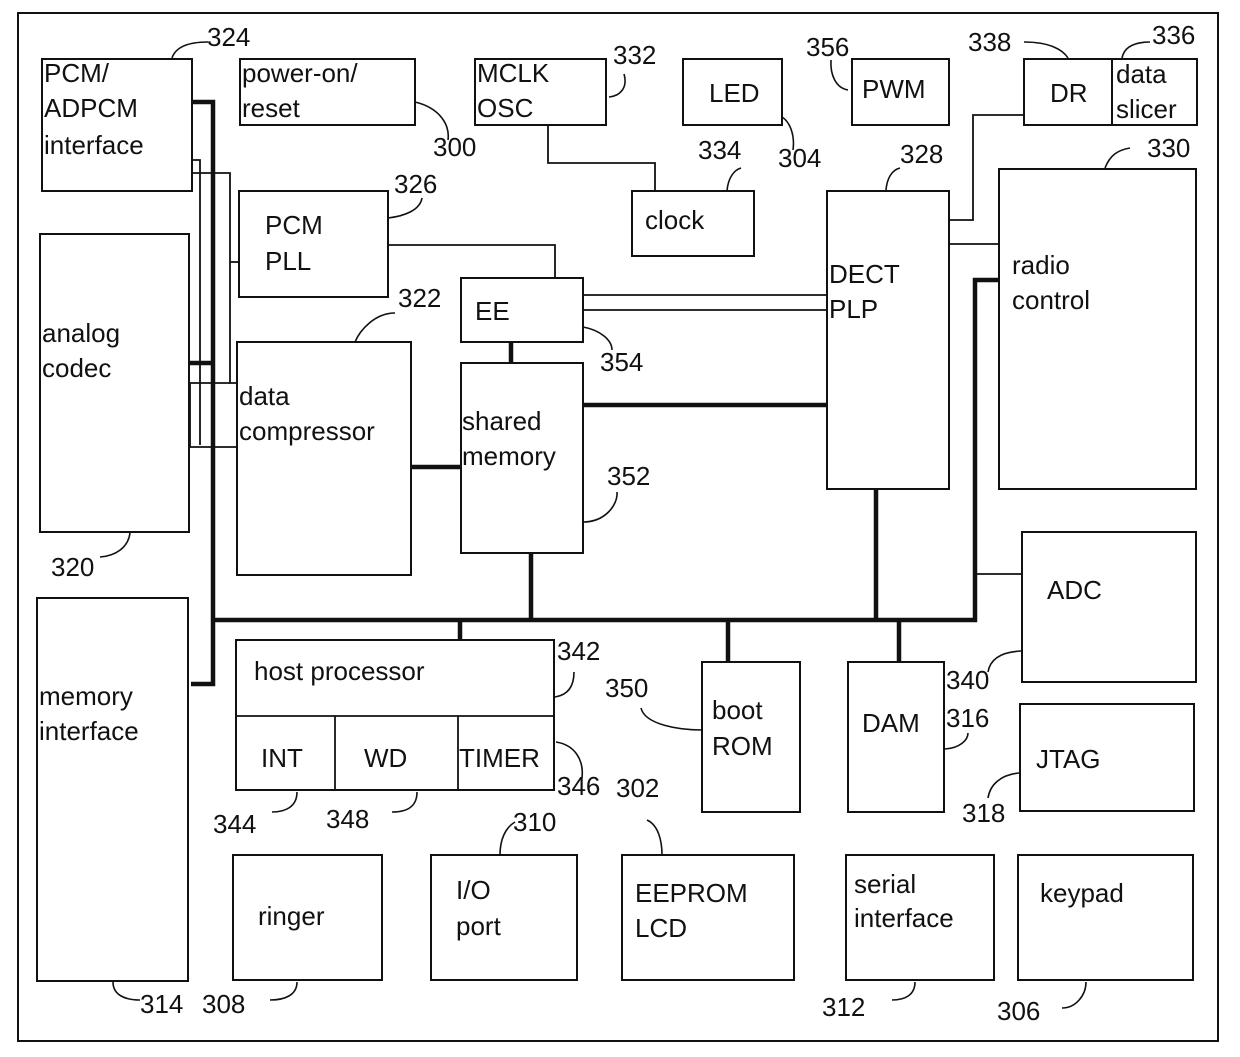  I want to click on ref-328: 328, so click(921, 154).